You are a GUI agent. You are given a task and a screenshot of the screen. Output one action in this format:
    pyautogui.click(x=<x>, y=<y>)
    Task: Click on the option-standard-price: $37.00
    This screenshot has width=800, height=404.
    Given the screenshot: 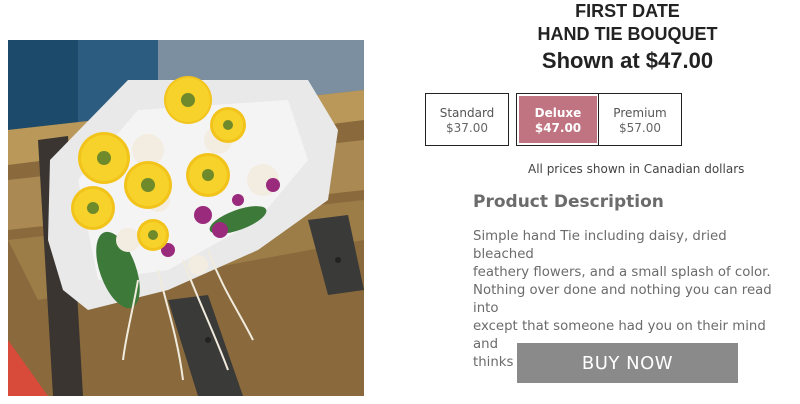 What is the action you would take?
    pyautogui.click(x=467, y=128)
    